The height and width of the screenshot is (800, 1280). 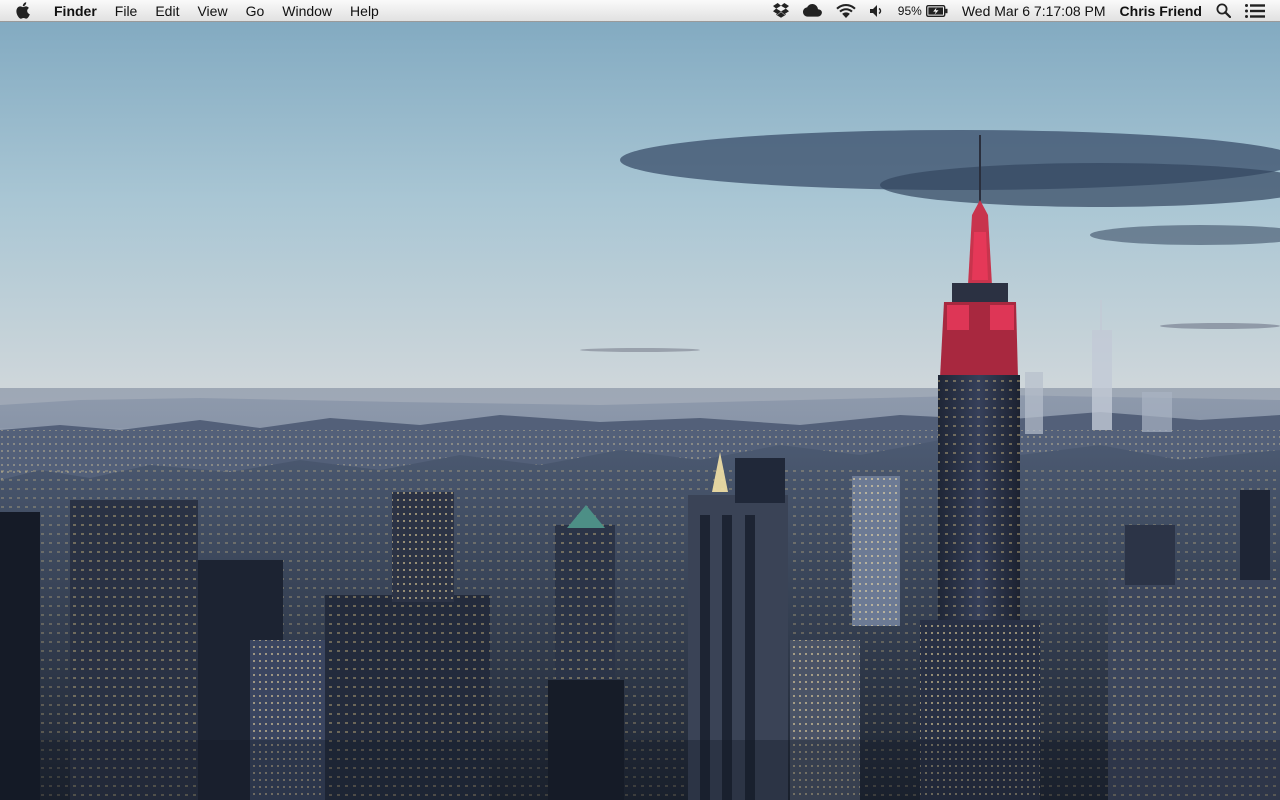 I want to click on apple-menu, so click(x=22, y=11).